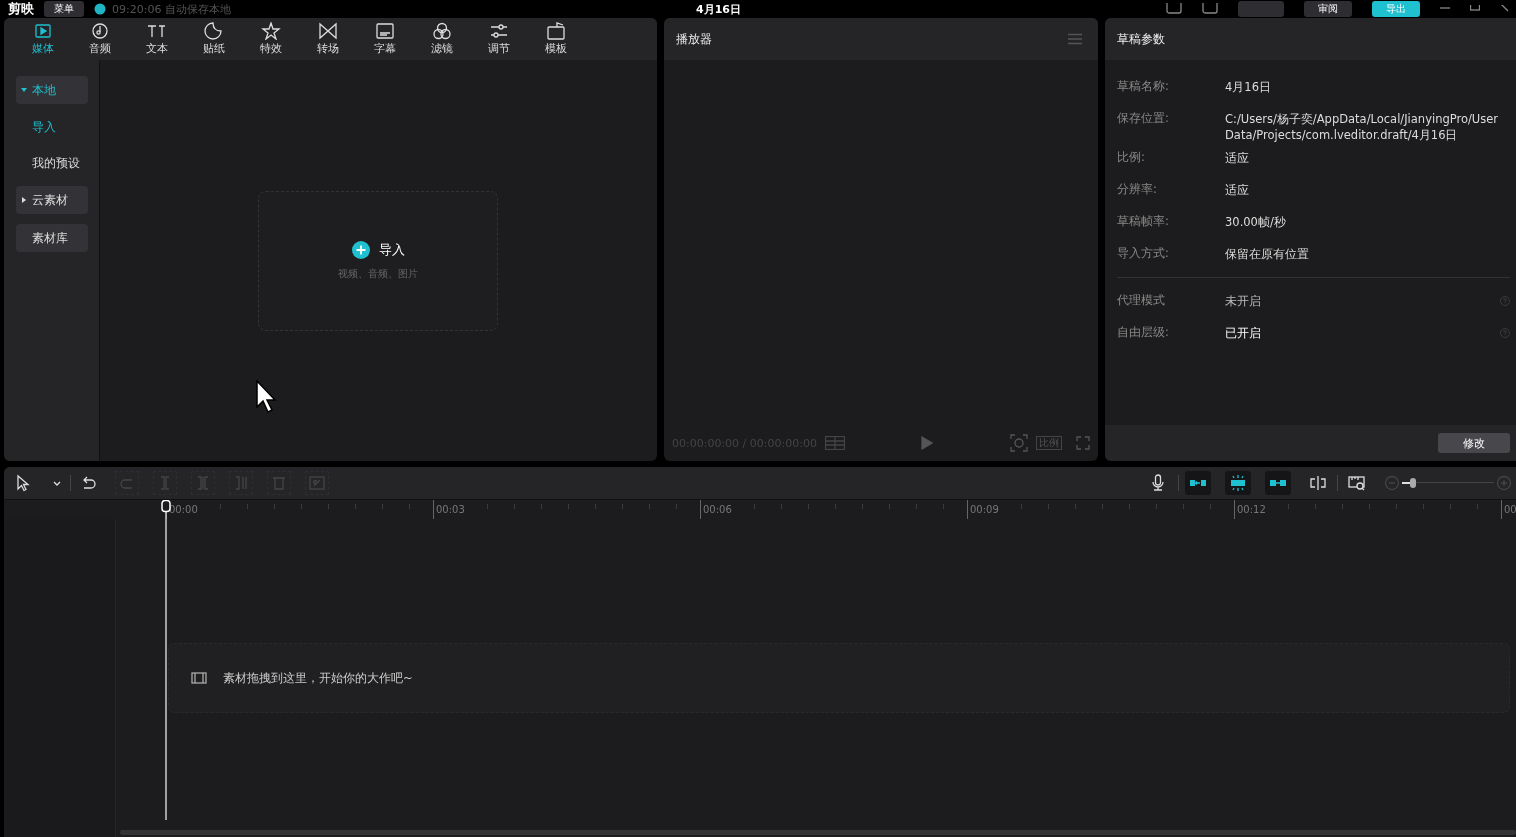 This screenshot has width=1516, height=837. What do you see at coordinates (1392, 483) in the screenshot?
I see `zoom-out-icon` at bounding box center [1392, 483].